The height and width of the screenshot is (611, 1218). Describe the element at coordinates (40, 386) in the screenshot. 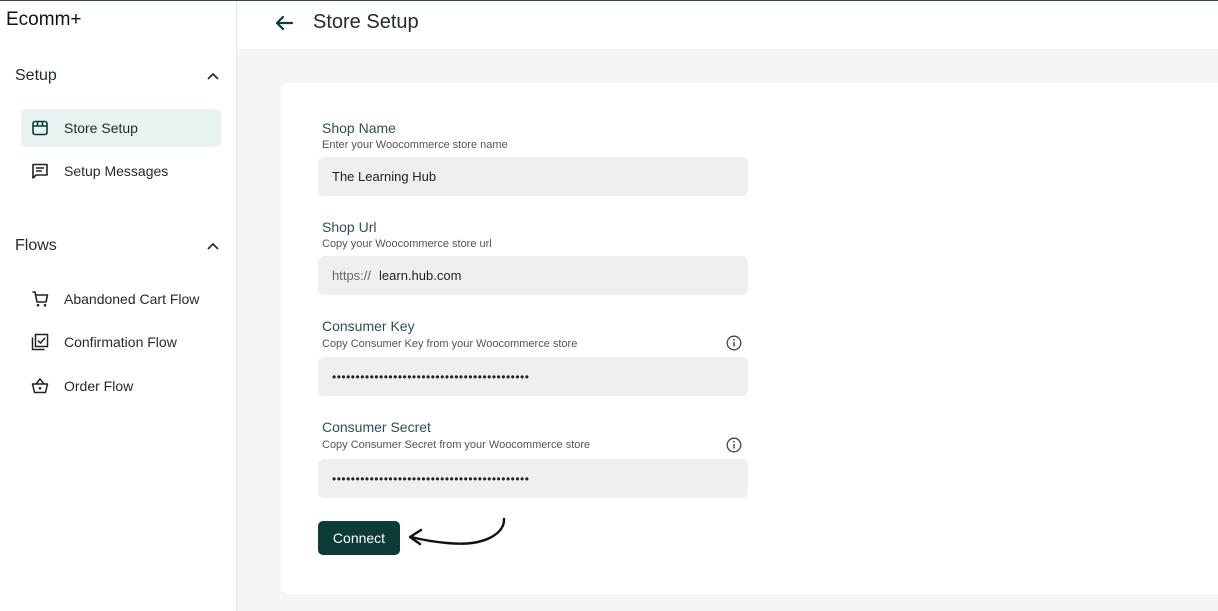

I see `basket-icon` at that location.